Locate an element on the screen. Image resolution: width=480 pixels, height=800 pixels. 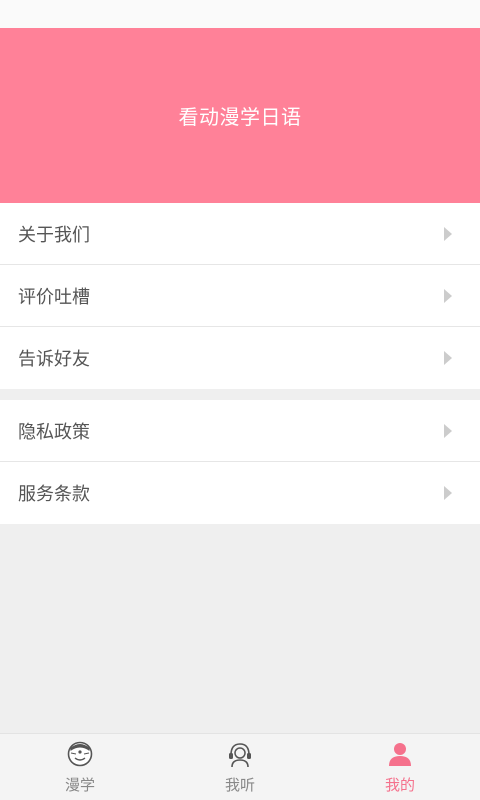
menu-item-label: 服务条款 is located at coordinates (54, 494).